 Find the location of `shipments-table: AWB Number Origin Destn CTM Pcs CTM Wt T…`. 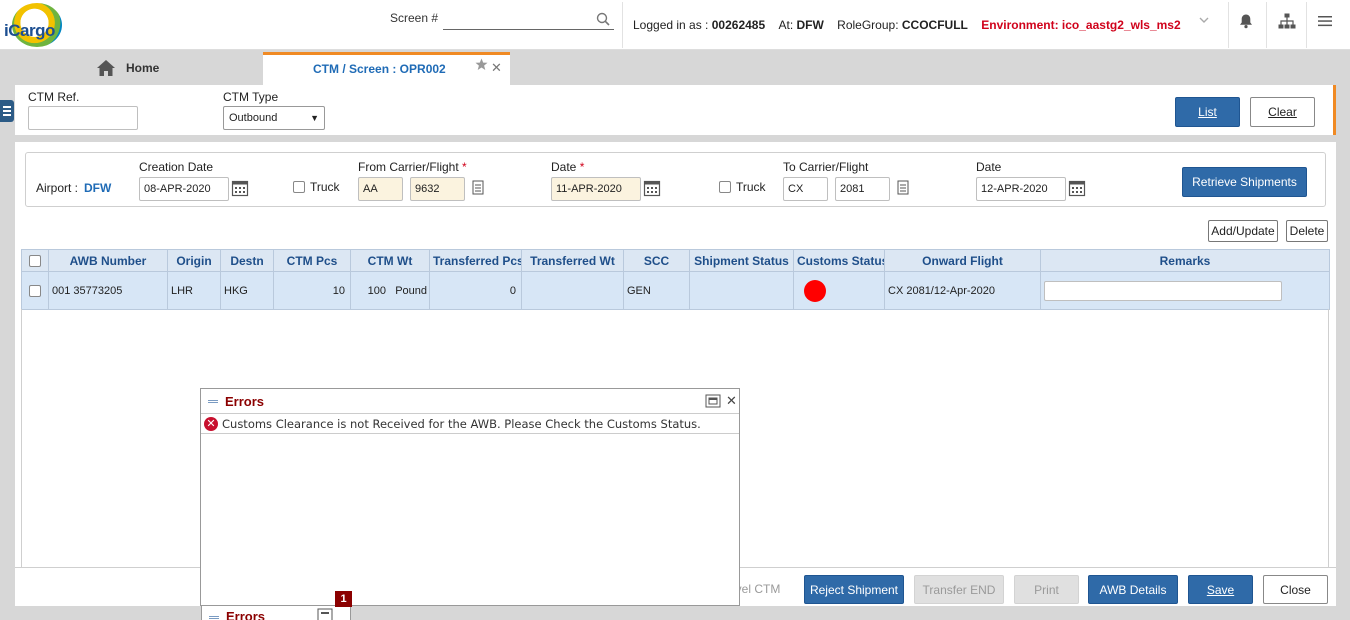

shipments-table: AWB Number Origin Destn CTM Pcs CTM Wt T… is located at coordinates (675, 279).